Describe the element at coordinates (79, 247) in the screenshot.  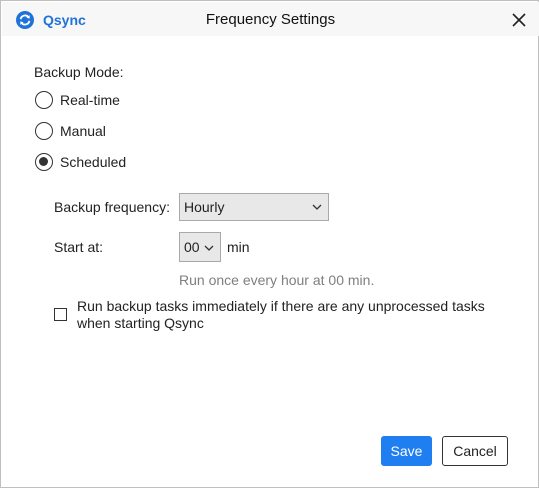
I see `start-at-label: Start at:` at that location.